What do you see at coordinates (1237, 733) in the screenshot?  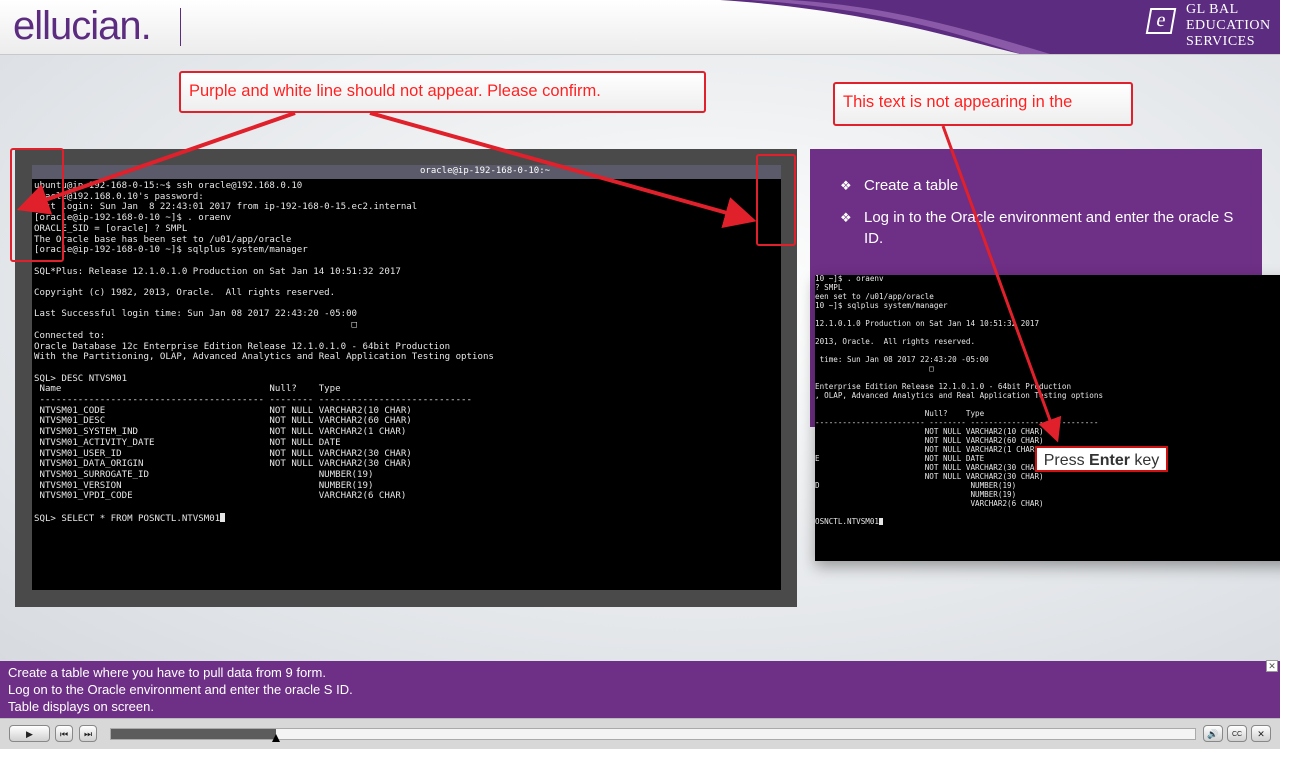 I see `closed-captions-button: CC` at bounding box center [1237, 733].